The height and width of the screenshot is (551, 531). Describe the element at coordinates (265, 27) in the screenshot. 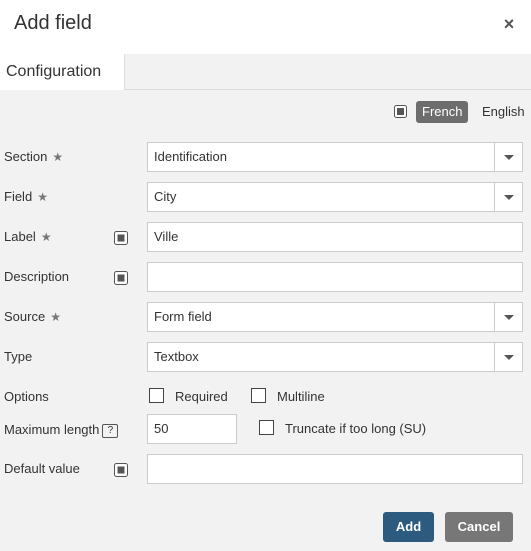

I see `dialog-header: Add field ×` at that location.